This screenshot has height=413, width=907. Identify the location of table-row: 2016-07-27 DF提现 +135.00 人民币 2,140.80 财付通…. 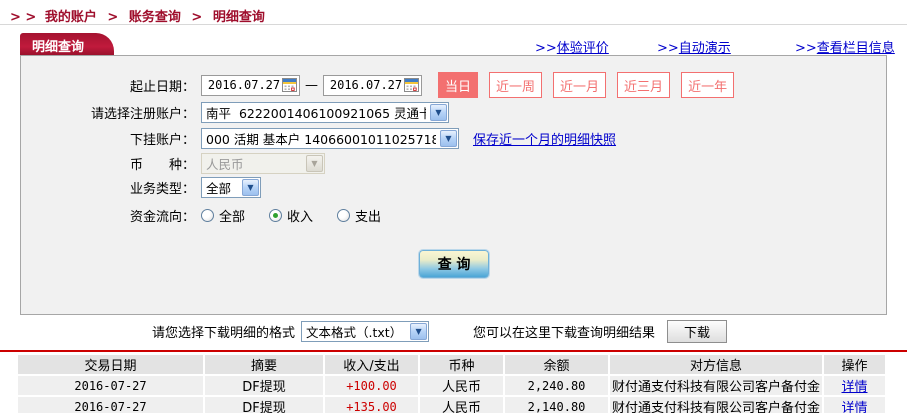
(451, 405).